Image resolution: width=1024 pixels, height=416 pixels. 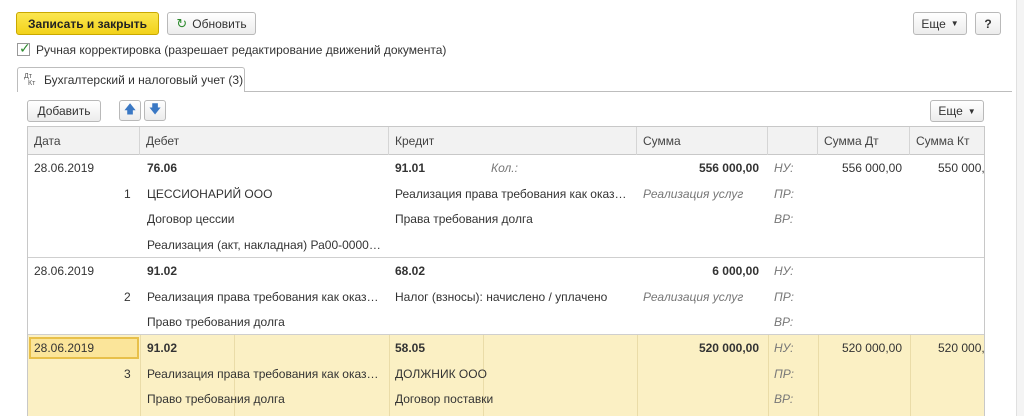 I want to click on save-and-close-button: Записать и закрыть, so click(x=87, y=23).